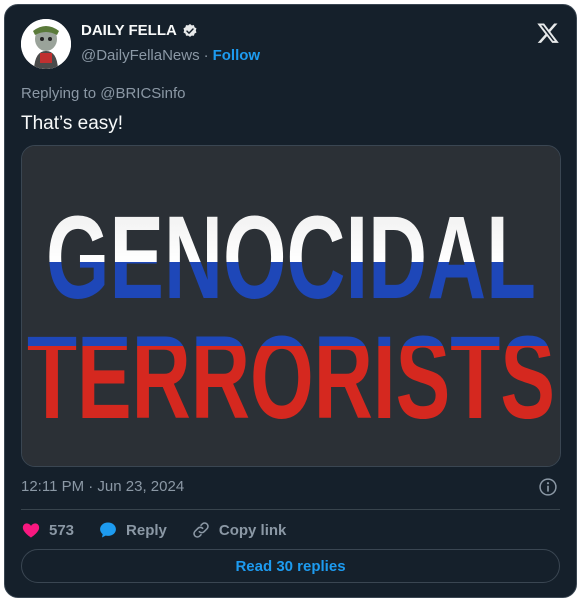 This screenshot has width=582, height=603. Describe the element at coordinates (548, 33) in the screenshot. I see `x-logo-icon` at that location.